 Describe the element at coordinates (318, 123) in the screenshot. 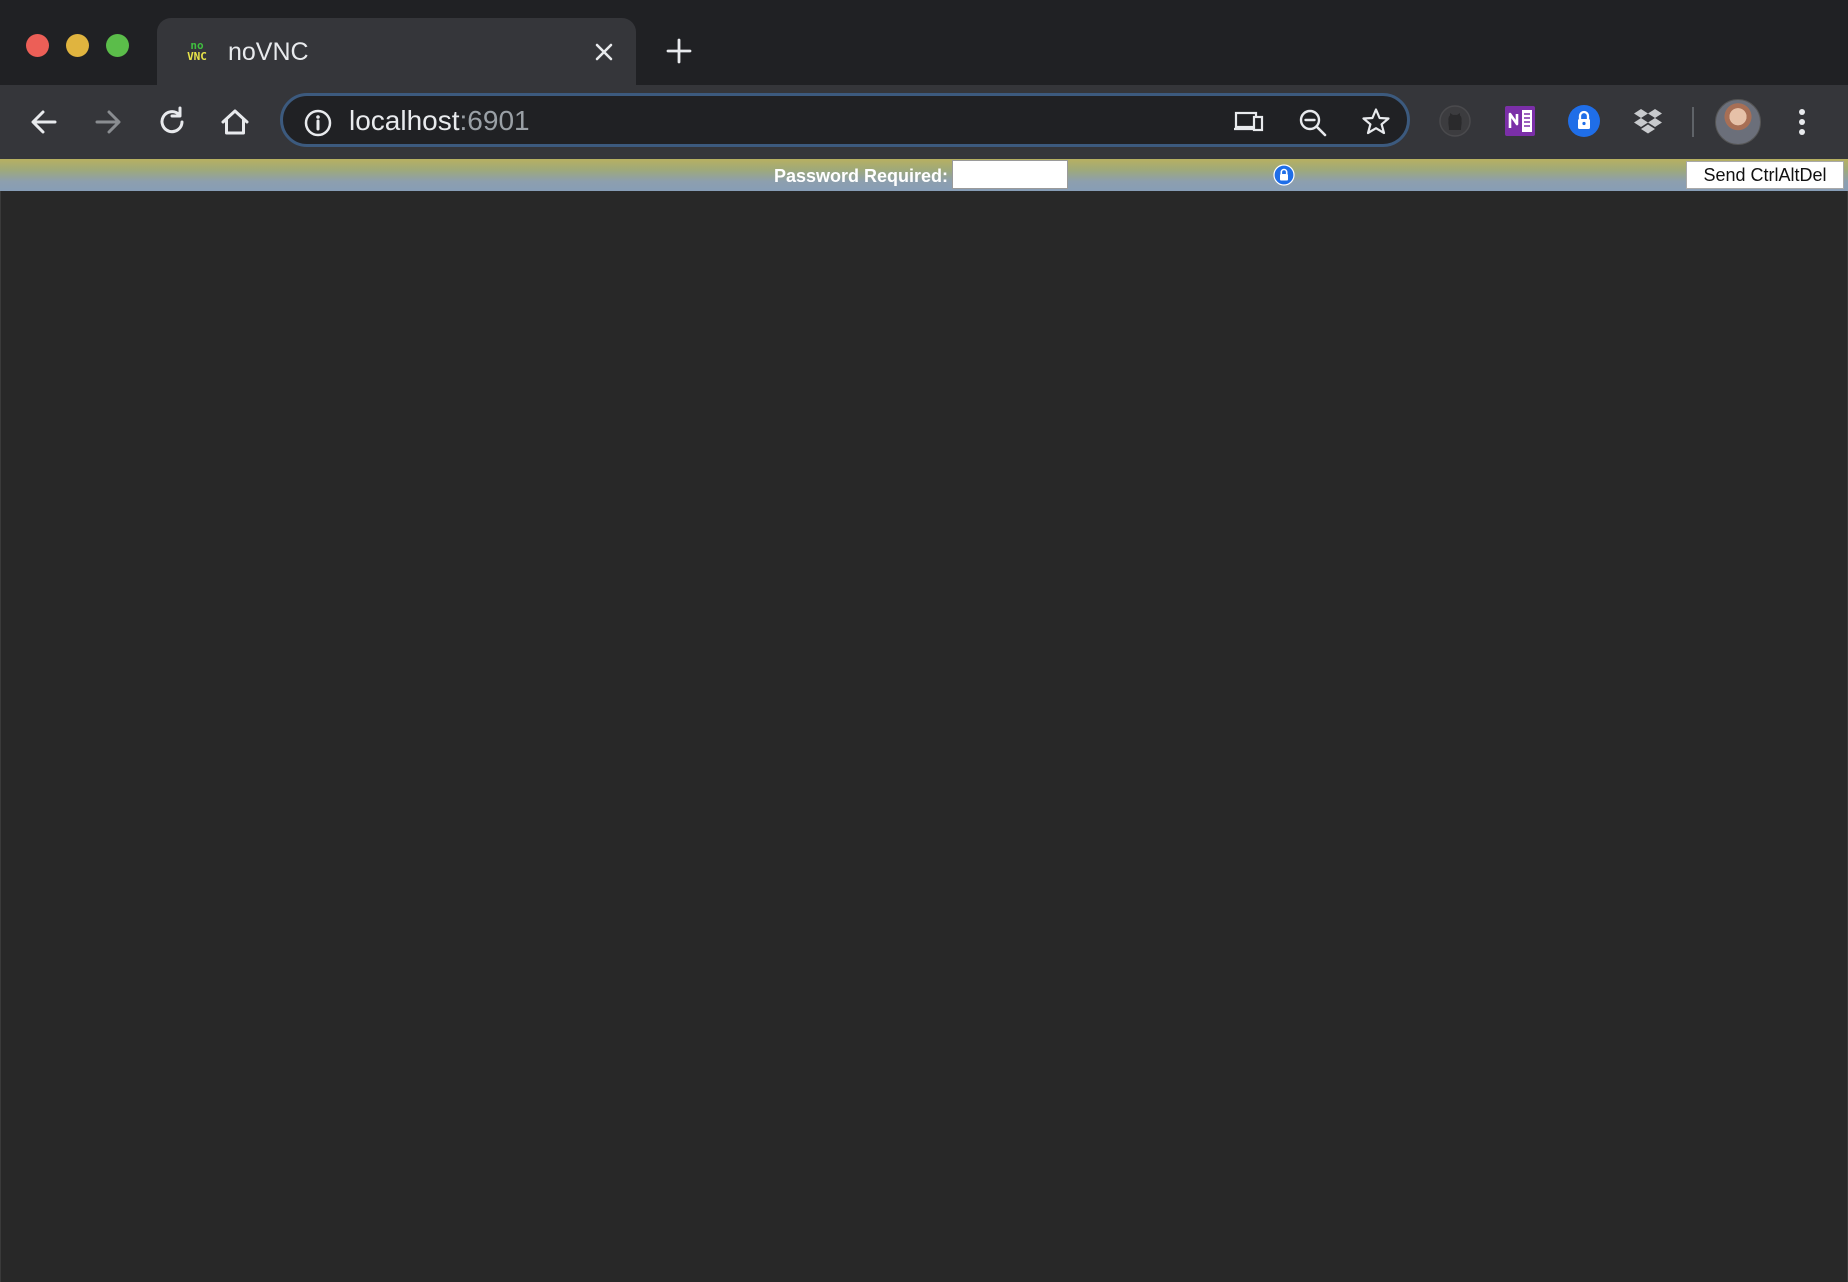

I see `info-icon` at that location.